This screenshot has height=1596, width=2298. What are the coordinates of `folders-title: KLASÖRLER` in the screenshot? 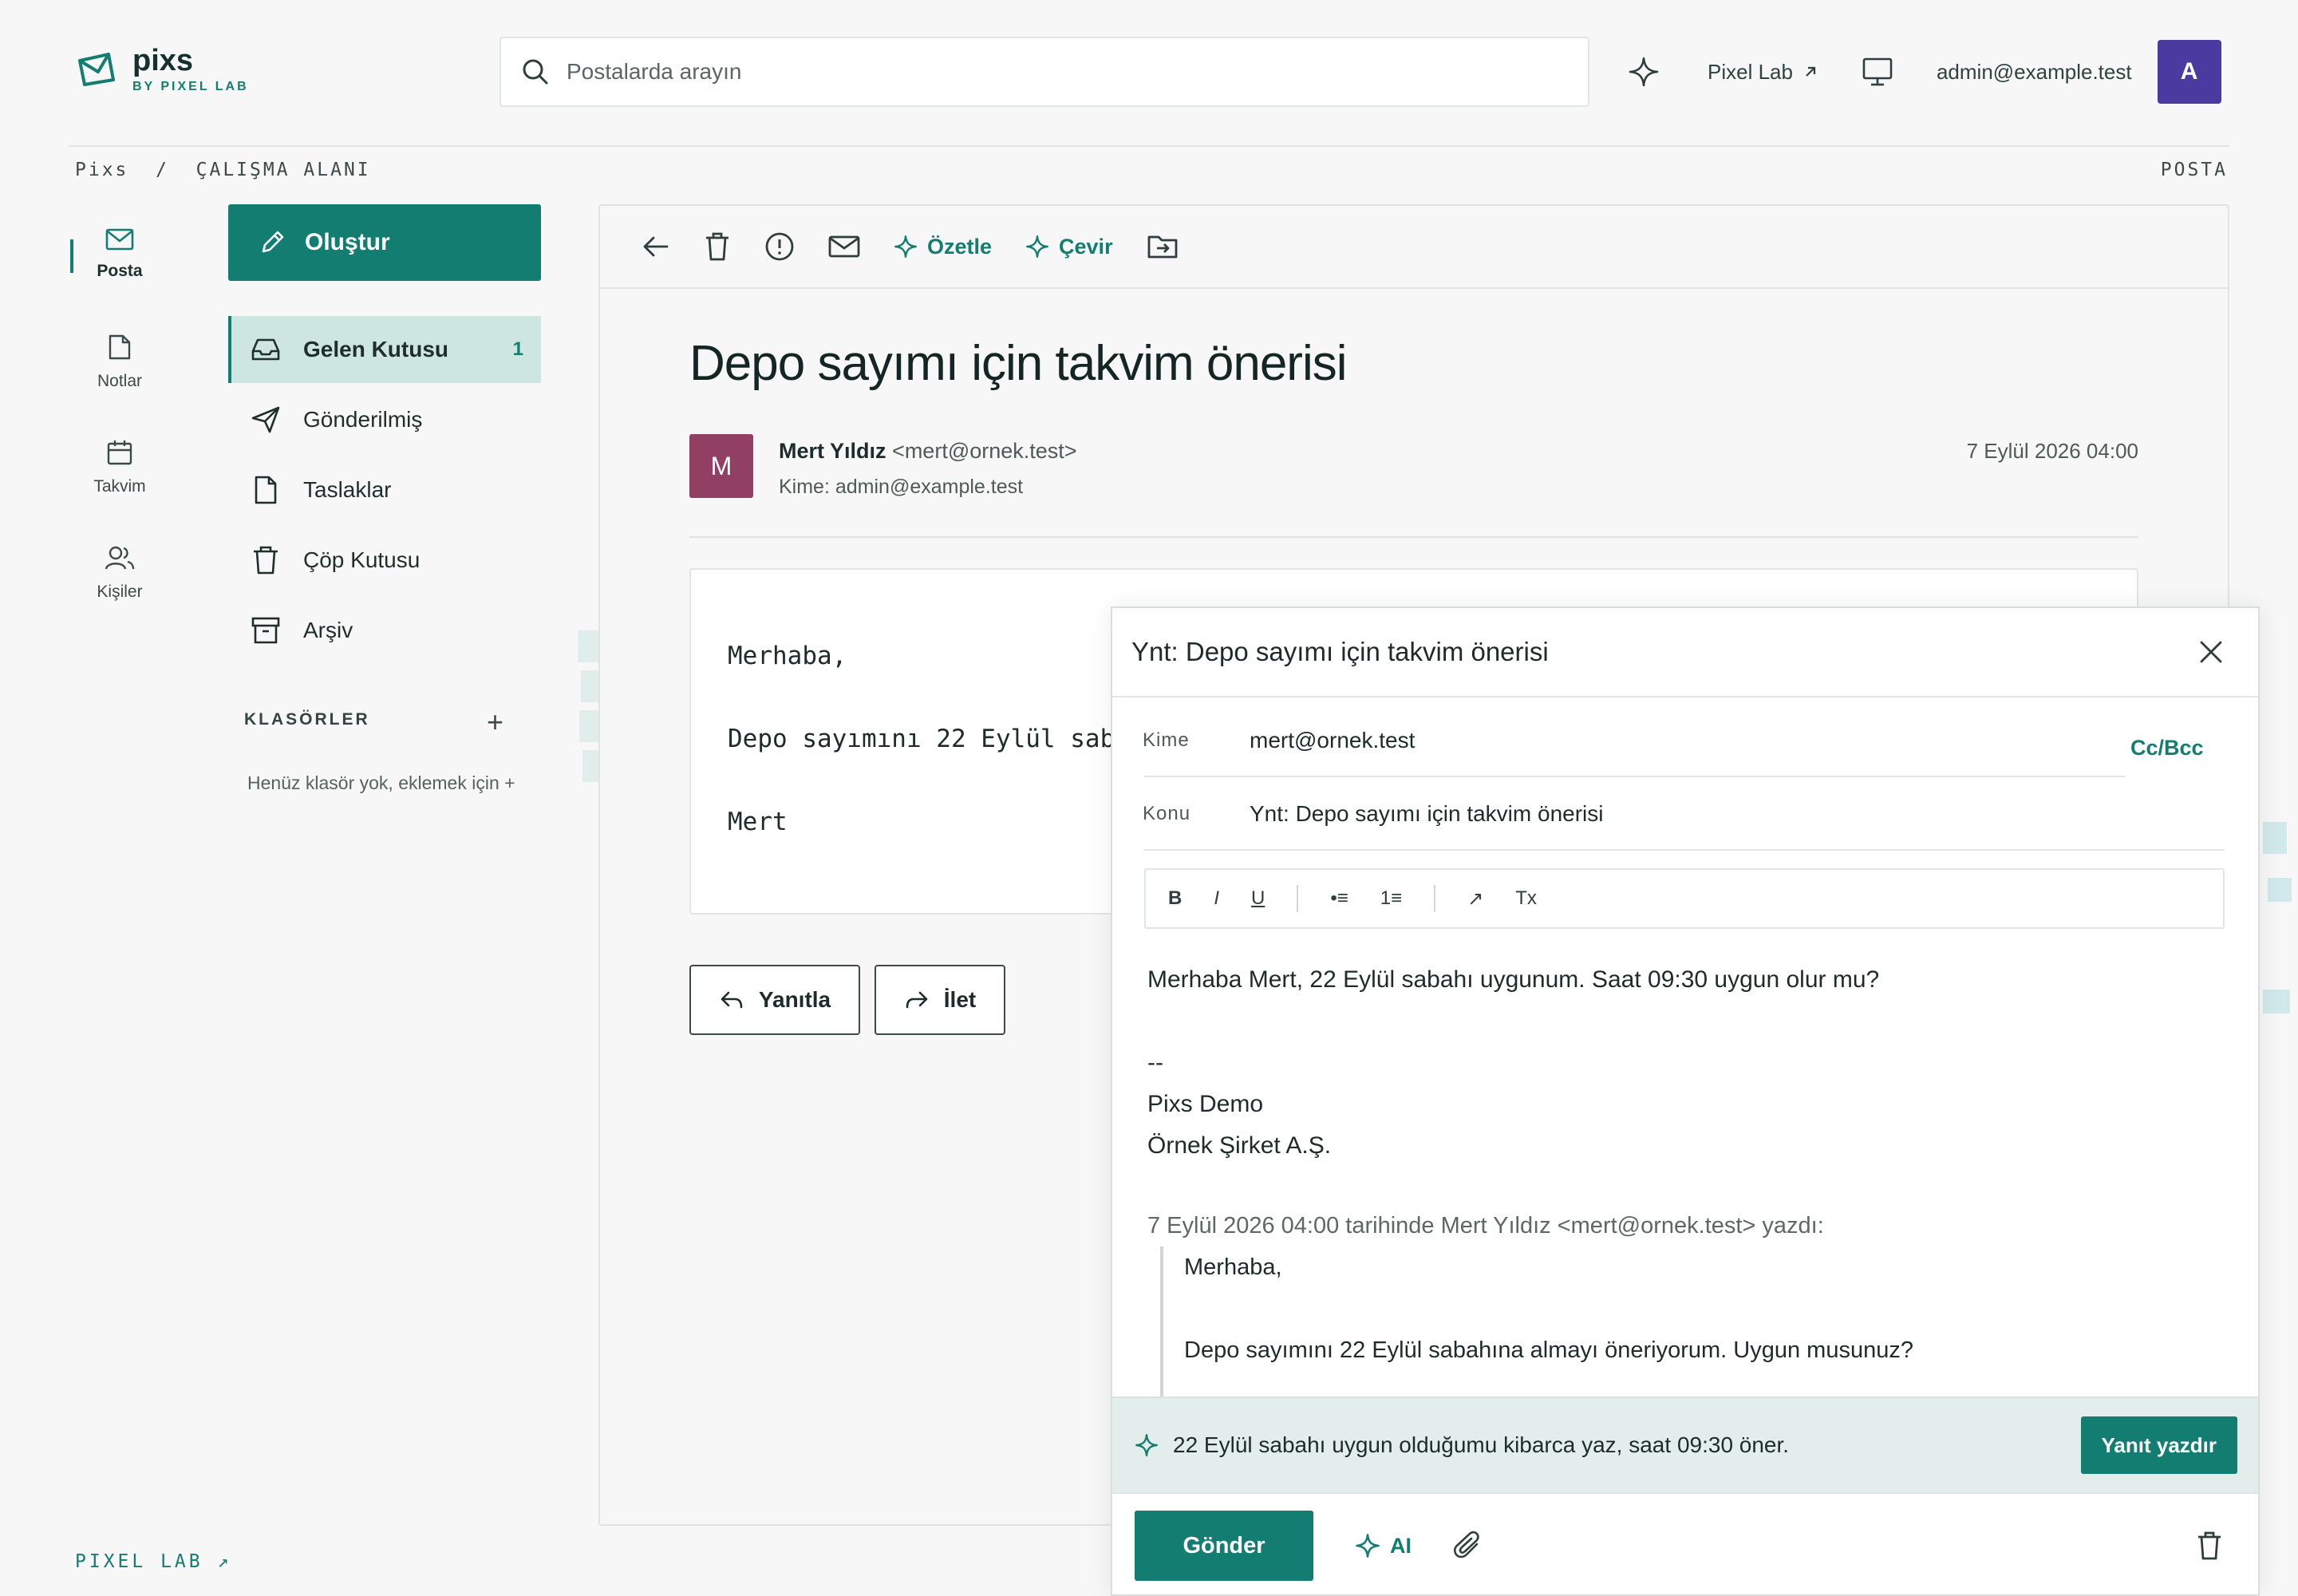 It's located at (307, 719).